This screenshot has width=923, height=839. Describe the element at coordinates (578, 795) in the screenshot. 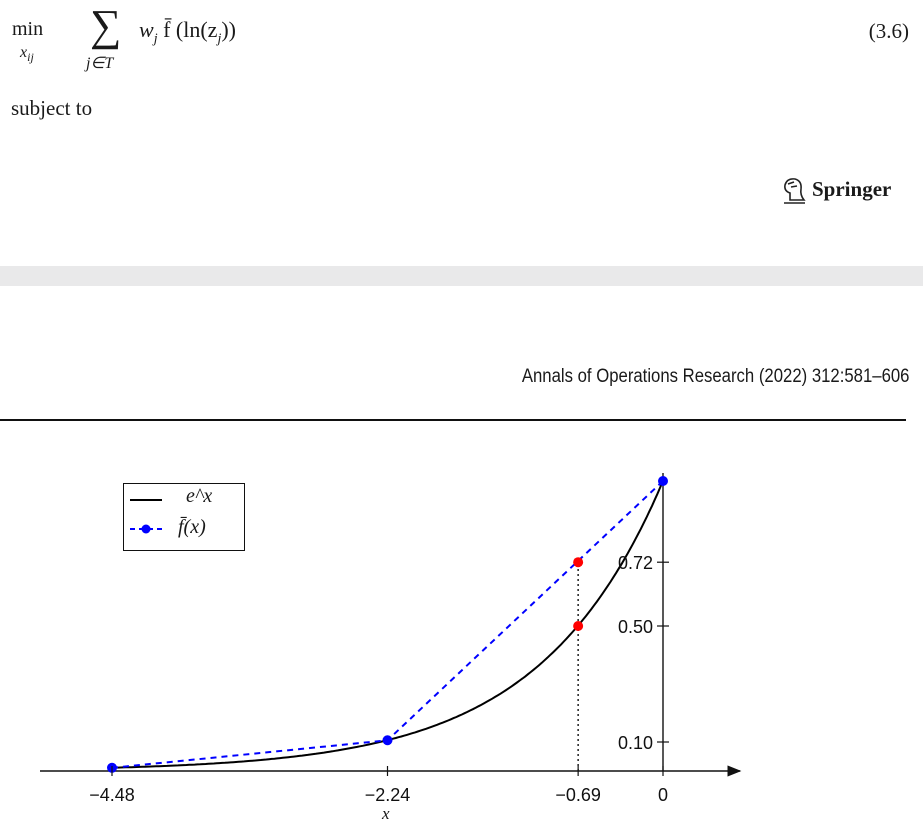

I see `x-tick-label: −0.69` at that location.